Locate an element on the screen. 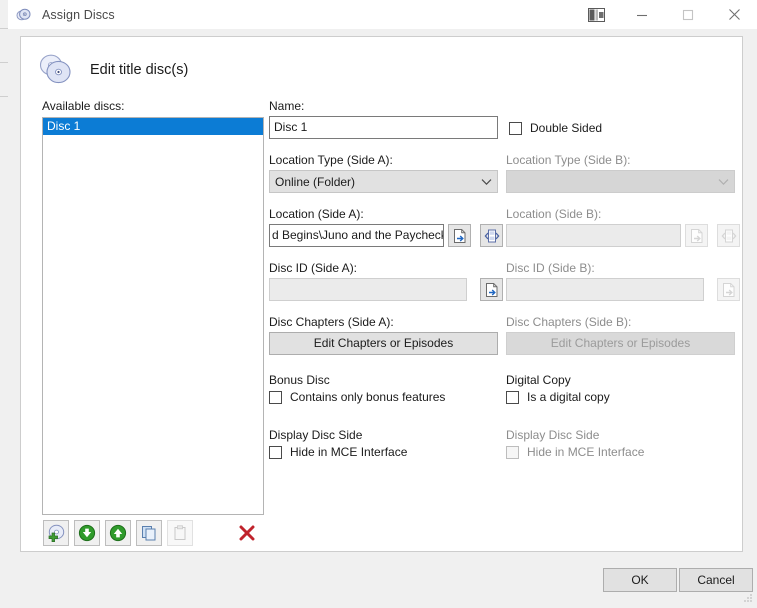  delete-button is located at coordinates (247, 533).